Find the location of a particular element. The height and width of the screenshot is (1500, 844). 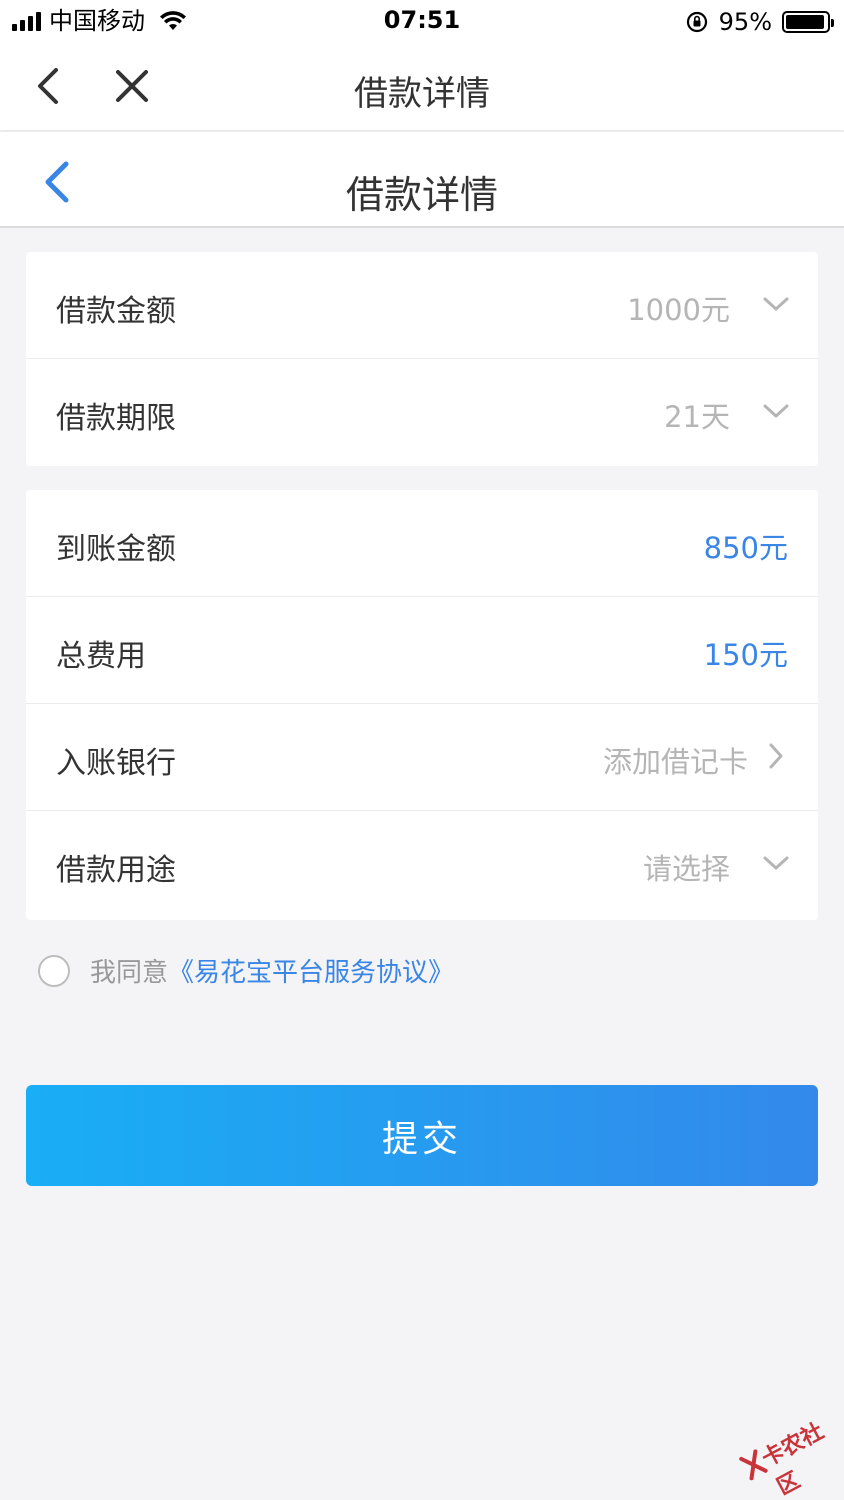

total-fee-label: 总费用 is located at coordinates (101, 656).